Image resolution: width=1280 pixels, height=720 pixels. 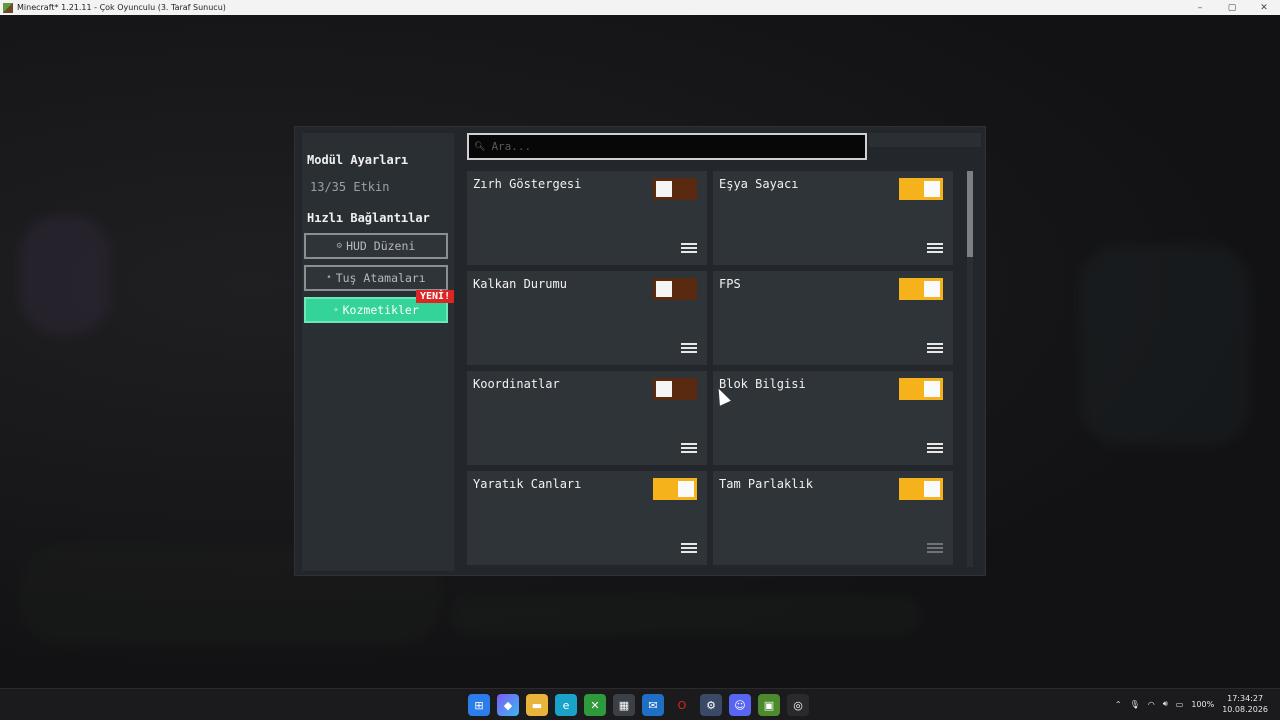 What do you see at coordinates (595, 705) in the screenshot?
I see `xbox-icon: ✕` at bounding box center [595, 705].